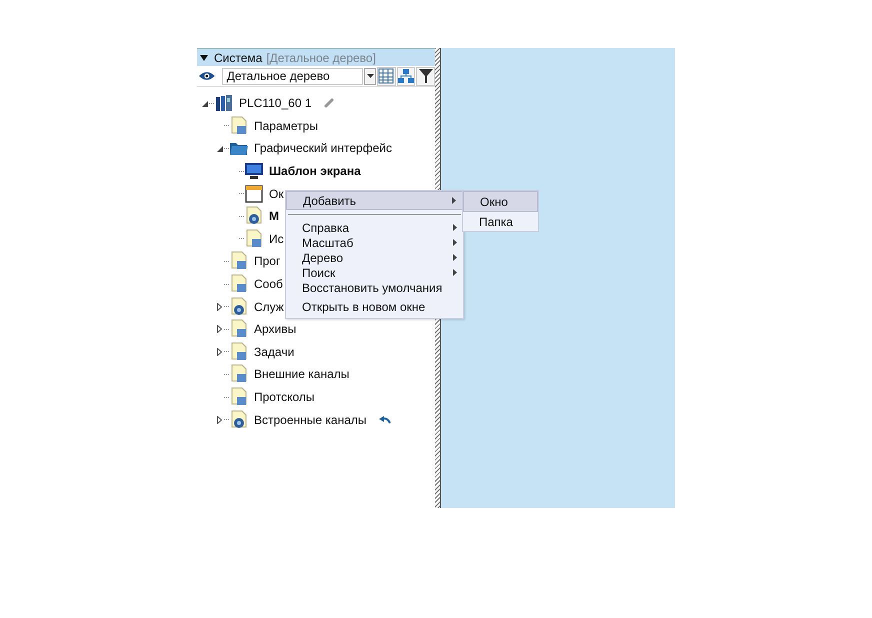  I want to click on menu-item: Добавить, so click(374, 200).